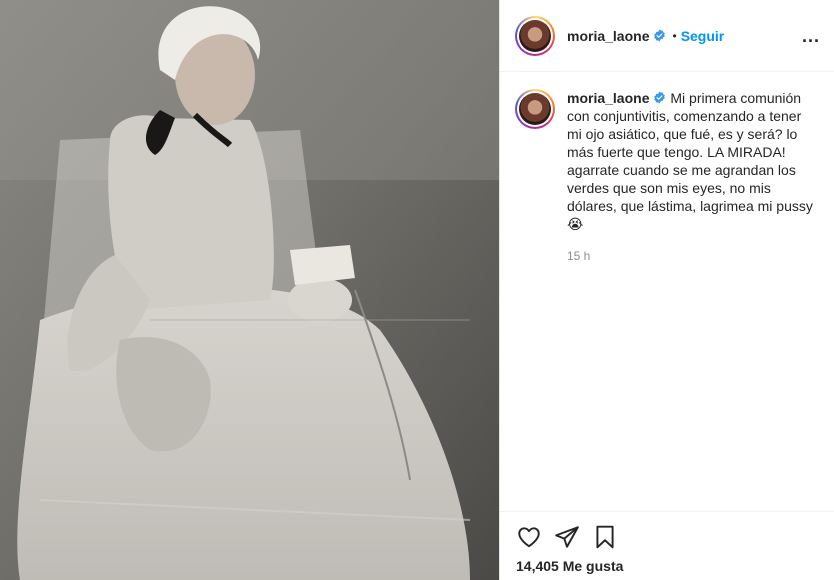 The height and width of the screenshot is (580, 834). What do you see at coordinates (537, 566) in the screenshot?
I see `likes-number: 14,405` at bounding box center [537, 566].